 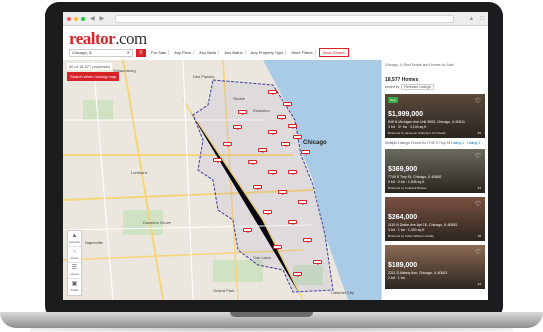 What do you see at coordinates (271, 314) in the screenshot?
I see `laptop-notch` at bounding box center [271, 314].